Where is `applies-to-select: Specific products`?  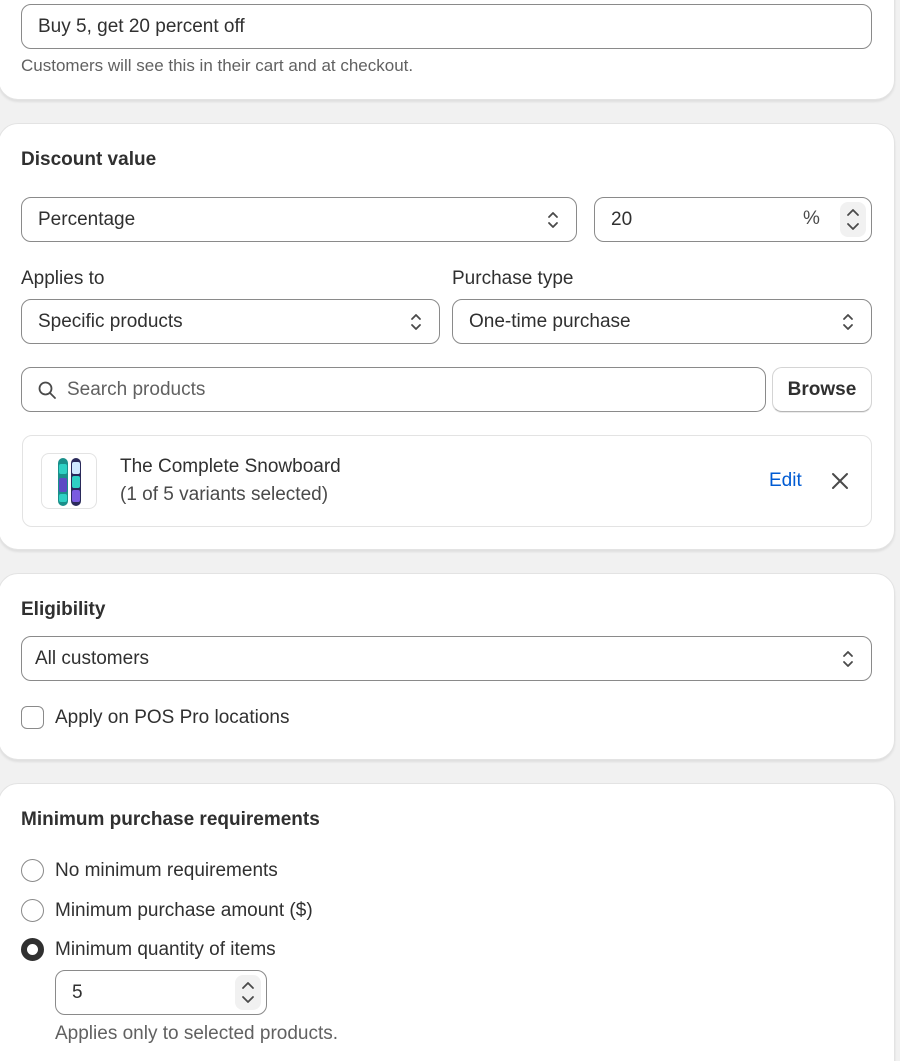
applies-to-select: Specific products is located at coordinates (230, 321).